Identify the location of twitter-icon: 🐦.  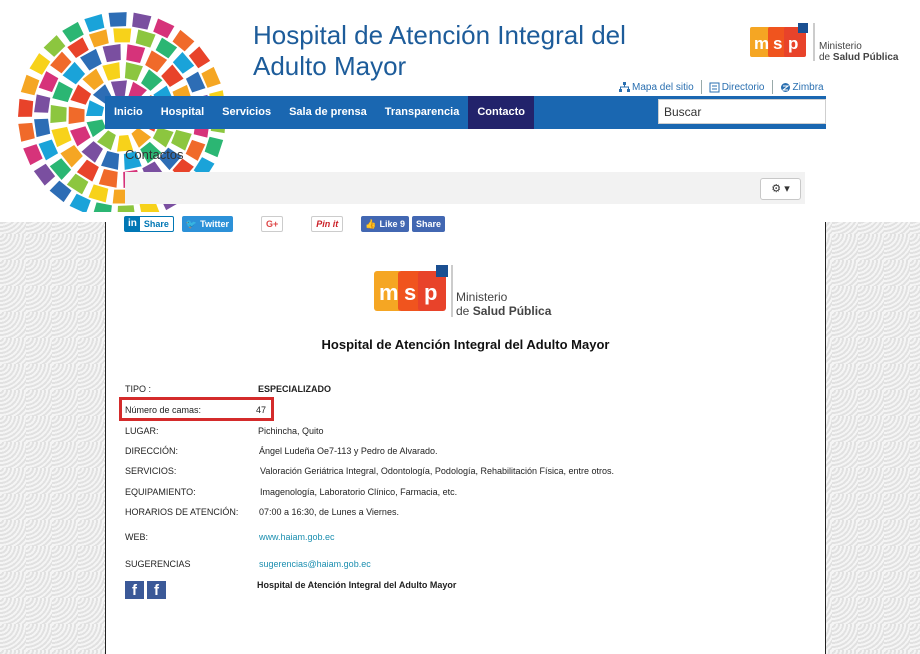
(191, 223).